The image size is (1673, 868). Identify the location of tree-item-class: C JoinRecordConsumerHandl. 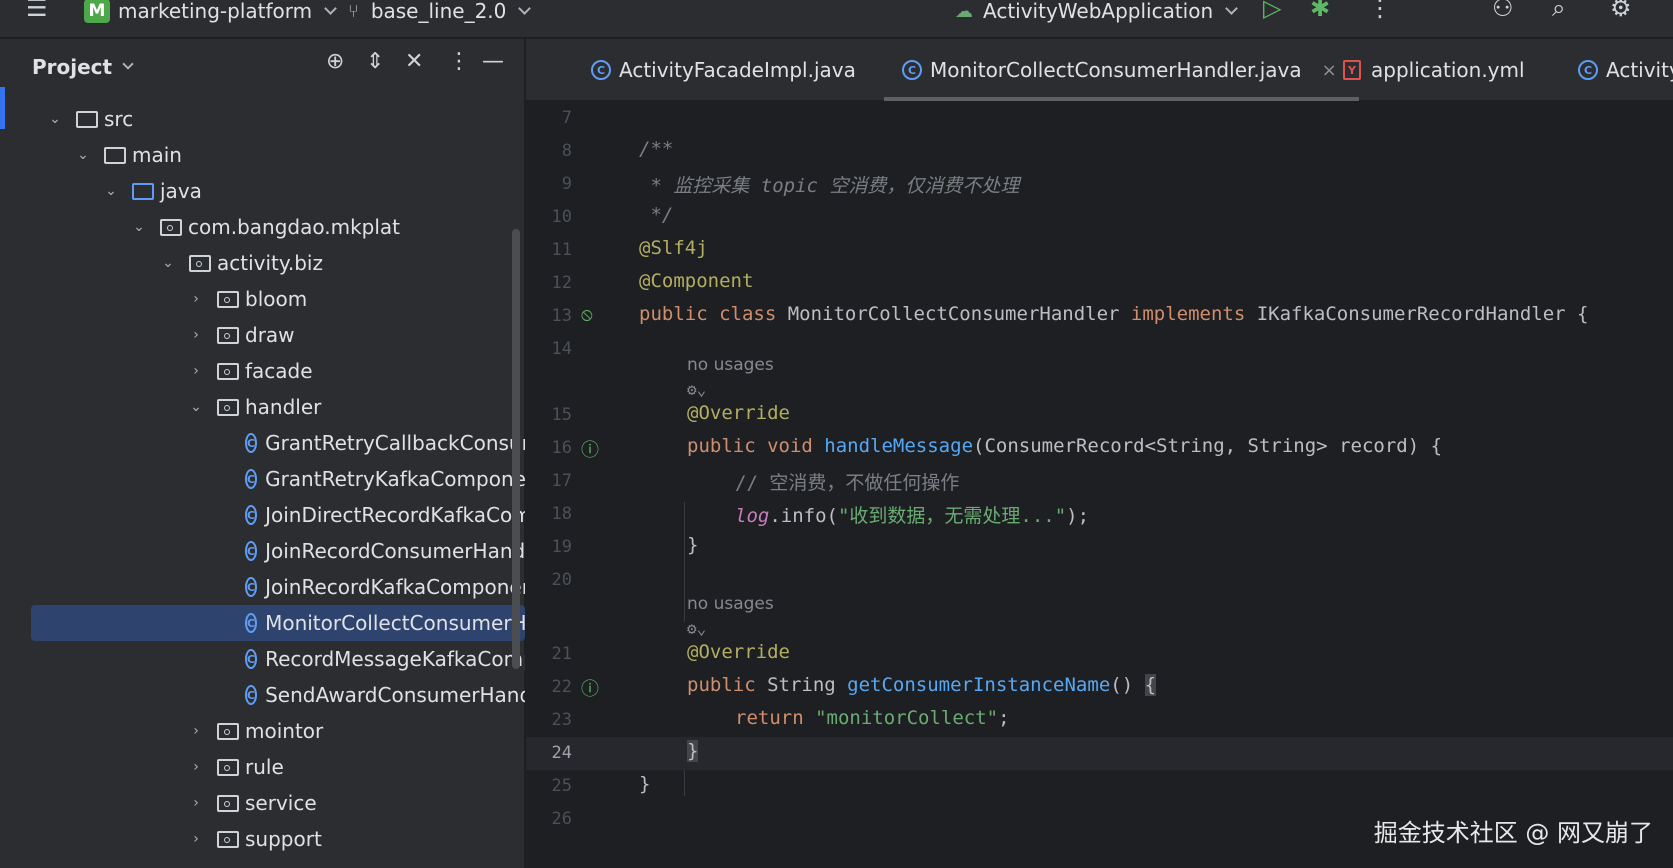
(262, 551).